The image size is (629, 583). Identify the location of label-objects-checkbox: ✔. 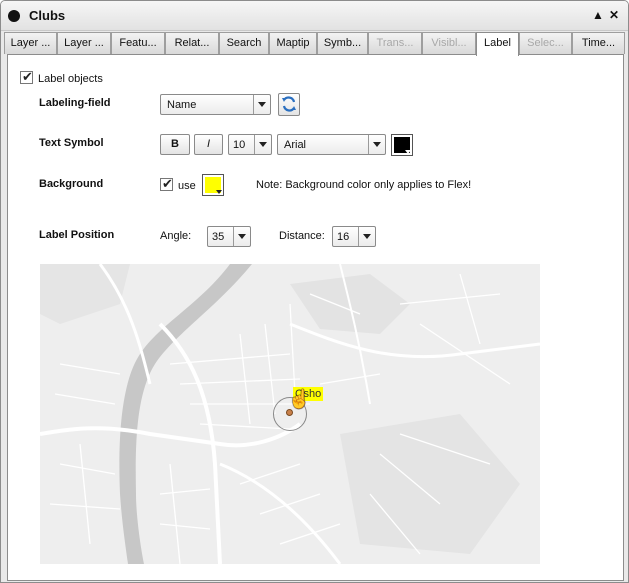
(26, 76).